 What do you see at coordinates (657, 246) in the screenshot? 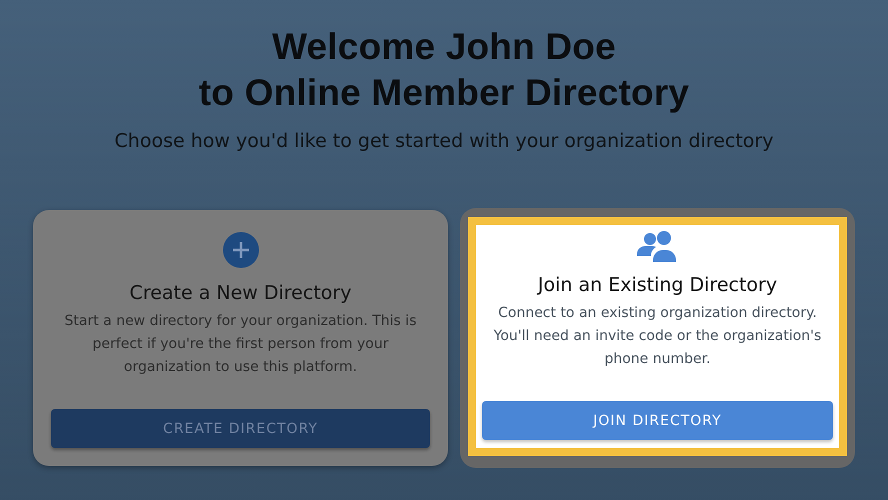
I see `people-icon` at bounding box center [657, 246].